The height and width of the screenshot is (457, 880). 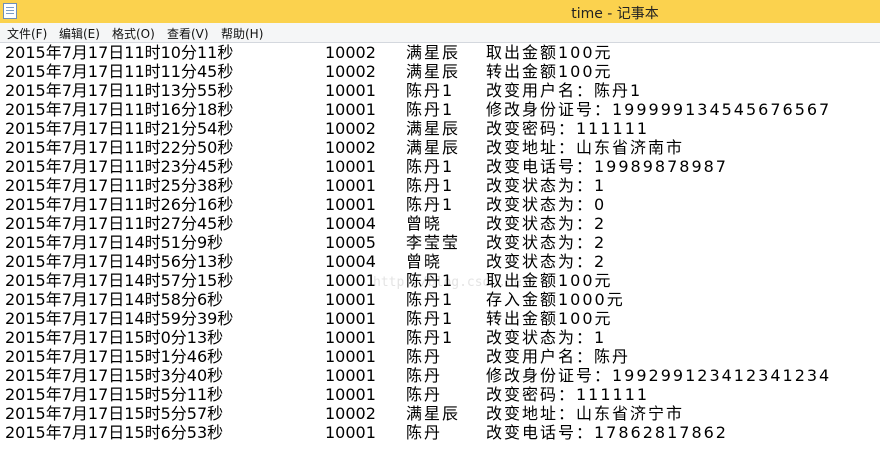 I want to click on timestamp: 2015年7月17日11时23分45秒, so click(x=119, y=166).